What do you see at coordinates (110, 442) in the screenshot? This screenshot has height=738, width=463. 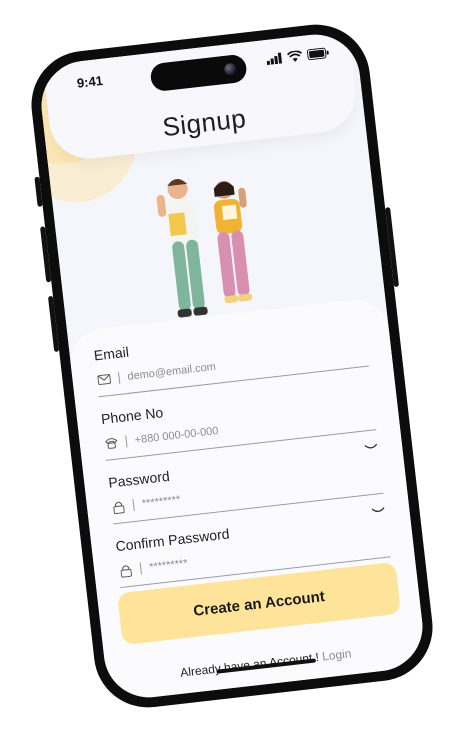 I see `phone-icon` at bounding box center [110, 442].